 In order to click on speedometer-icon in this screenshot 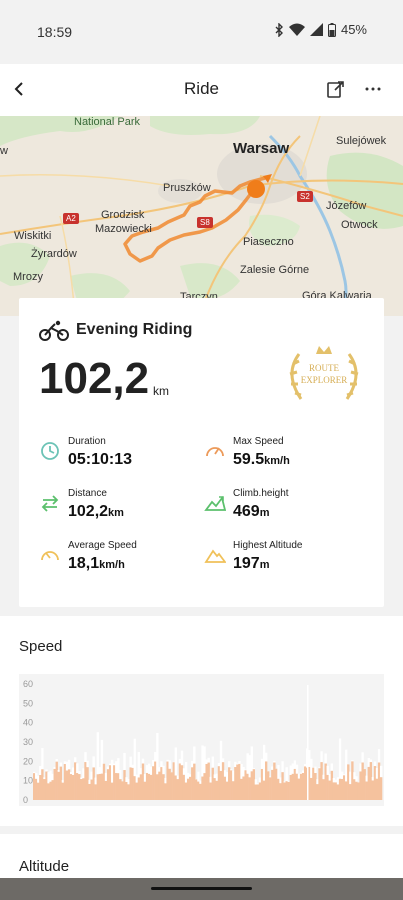, I will do `click(215, 452)`.